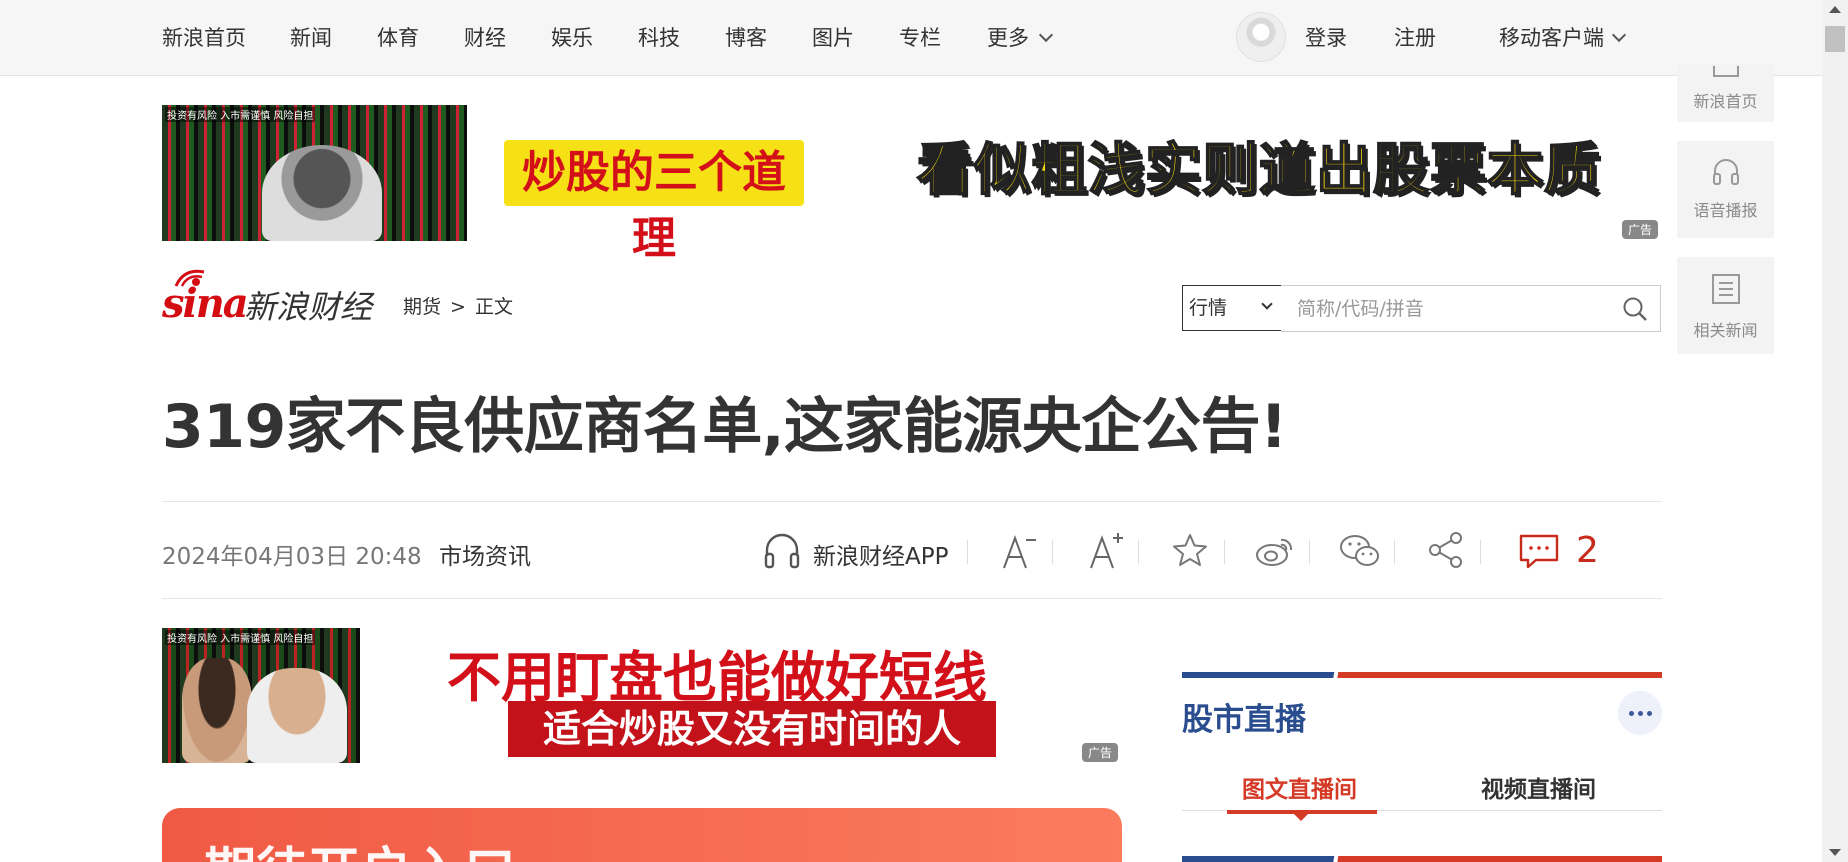  Describe the element at coordinates (1538, 787) in the screenshot. I see `tab-video-live: 视频直播间` at that location.